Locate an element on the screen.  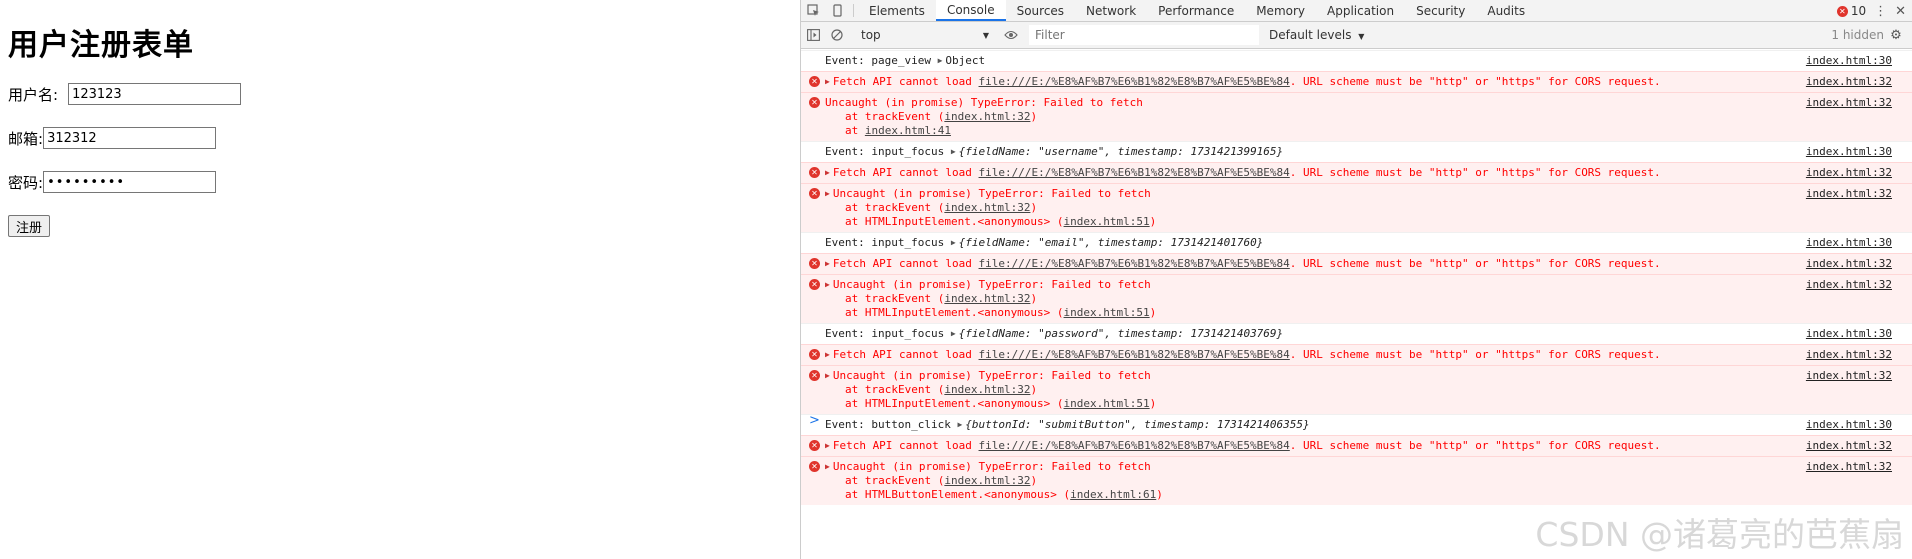
gear-icon: ⚙ is located at coordinates (1896, 35).